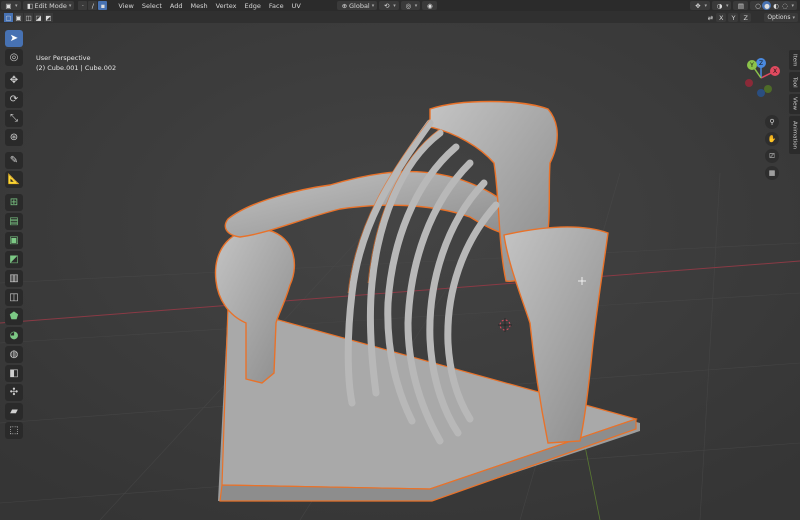 Image resolution: width=800 pixels, height=520 pixels. I want to click on poly-build-tool: ⬟, so click(14, 316).